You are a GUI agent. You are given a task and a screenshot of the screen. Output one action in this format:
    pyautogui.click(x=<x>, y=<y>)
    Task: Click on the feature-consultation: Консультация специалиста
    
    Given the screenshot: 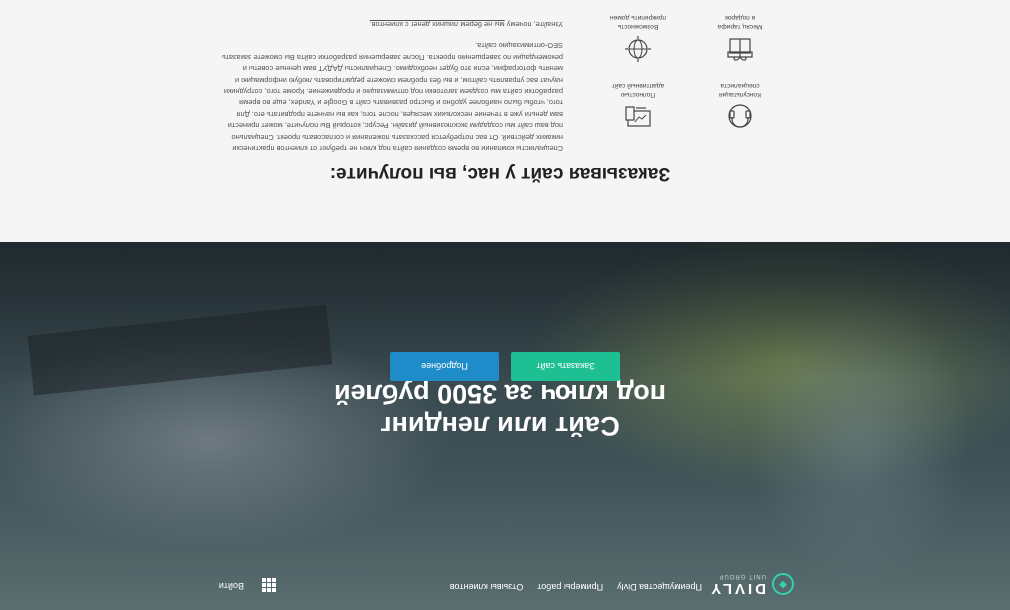 What is the action you would take?
    pyautogui.click(x=740, y=106)
    